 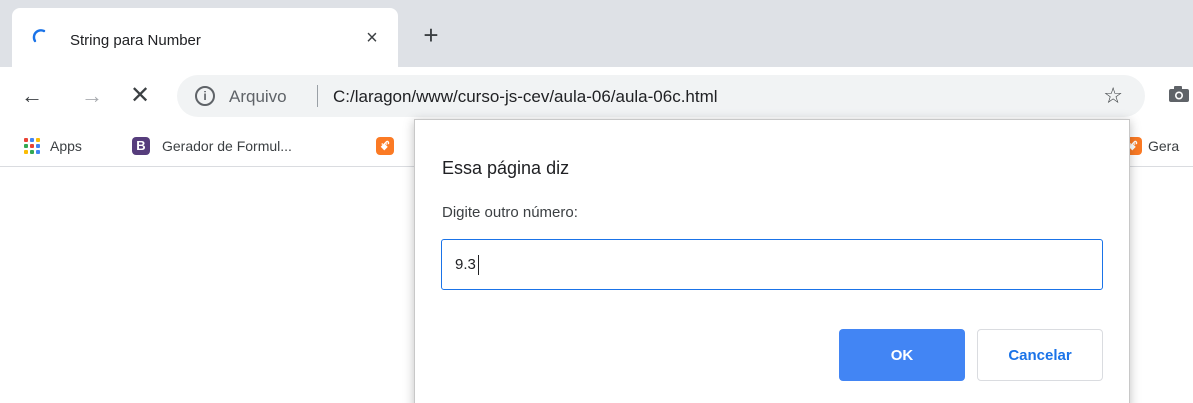 What do you see at coordinates (372, 38) in the screenshot?
I see `tab-close-icon: ×` at bounding box center [372, 38].